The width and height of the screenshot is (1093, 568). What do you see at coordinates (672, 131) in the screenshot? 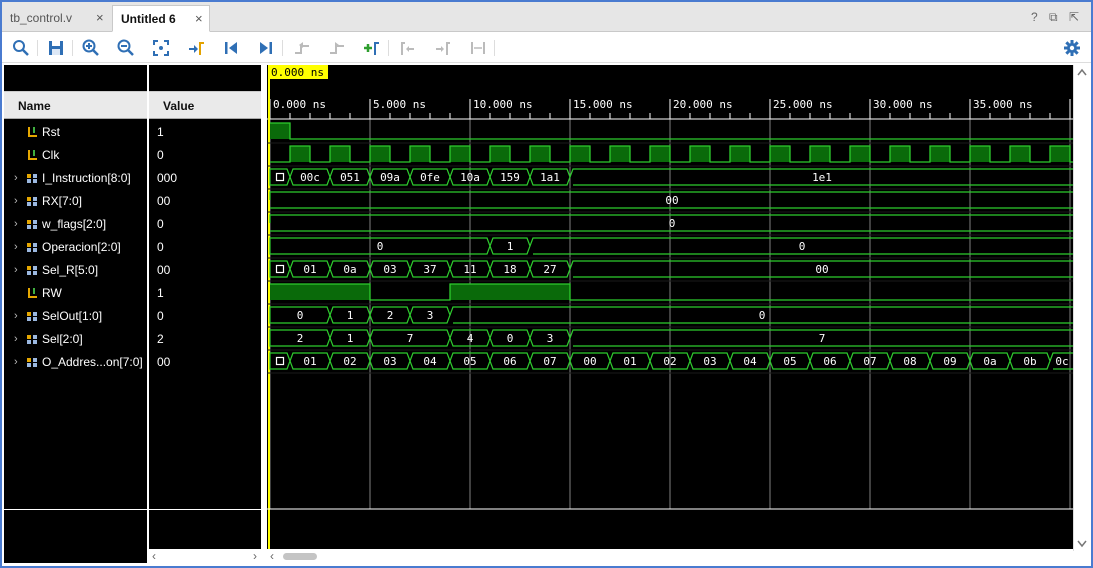
I see `bit-waveform` at bounding box center [672, 131].